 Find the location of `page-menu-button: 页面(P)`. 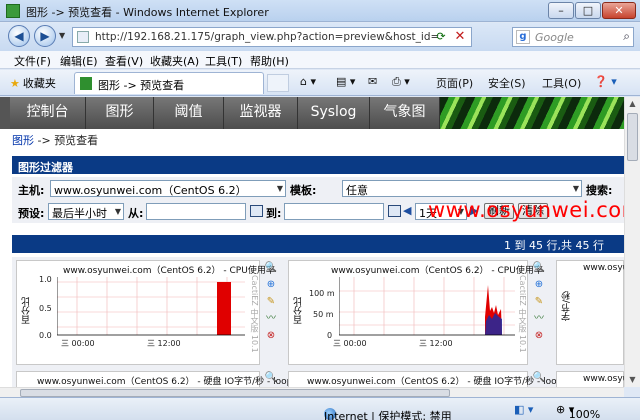

page-menu-button: 页面(P) is located at coordinates (454, 83).